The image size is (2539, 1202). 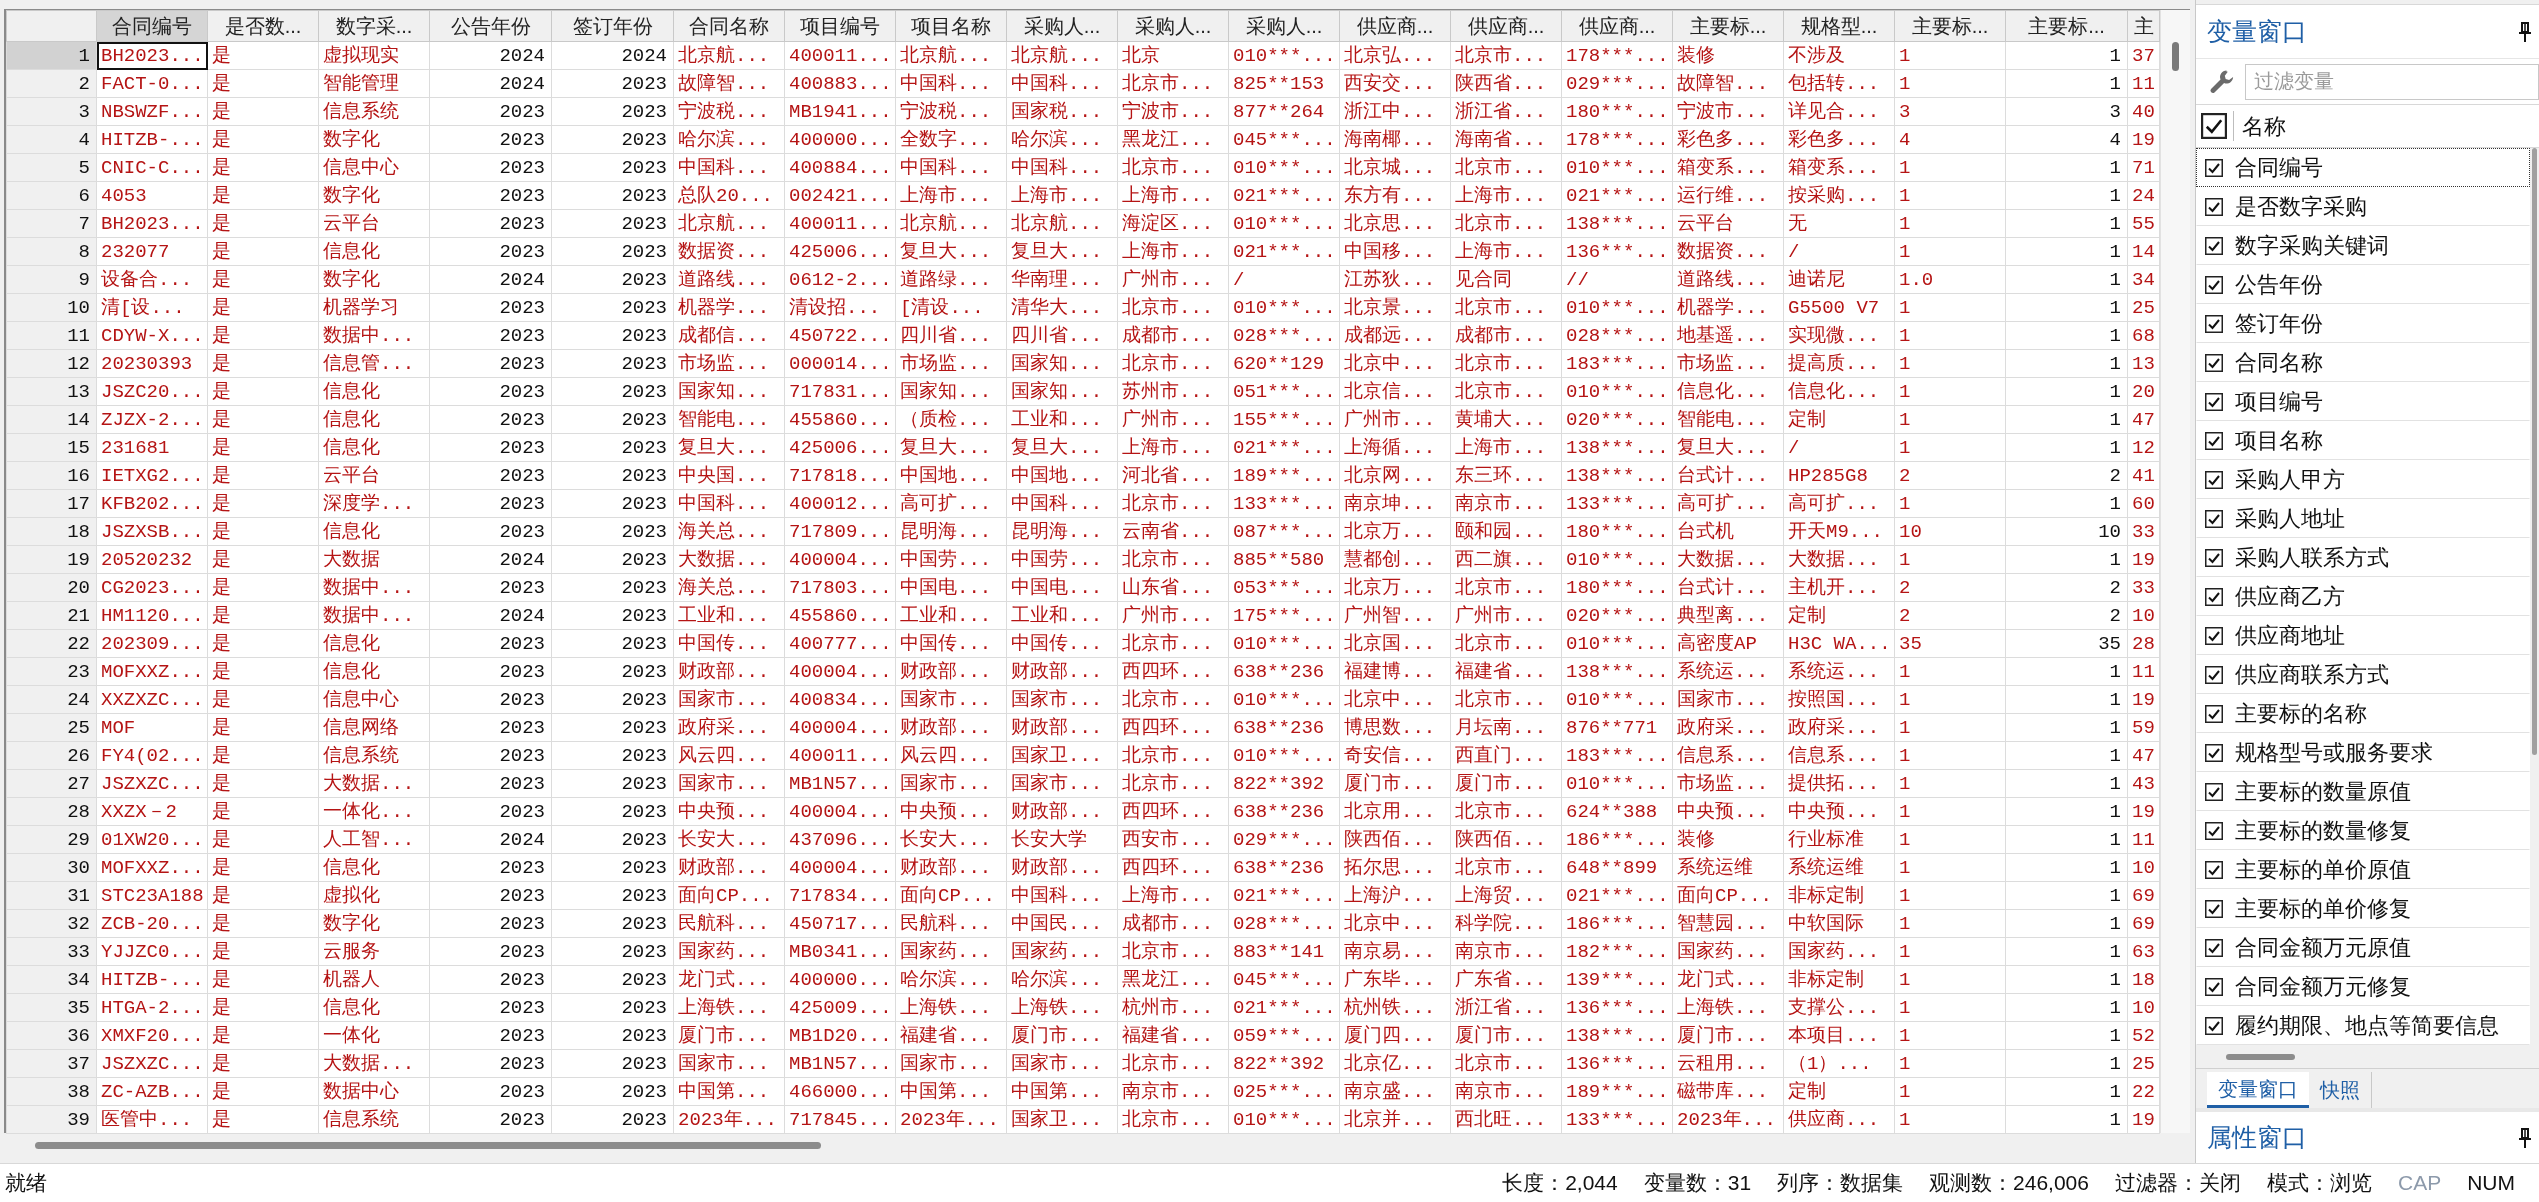 What do you see at coordinates (2363, 869) in the screenshot?
I see `variable-list-item: 主要标的单价原值` at bounding box center [2363, 869].